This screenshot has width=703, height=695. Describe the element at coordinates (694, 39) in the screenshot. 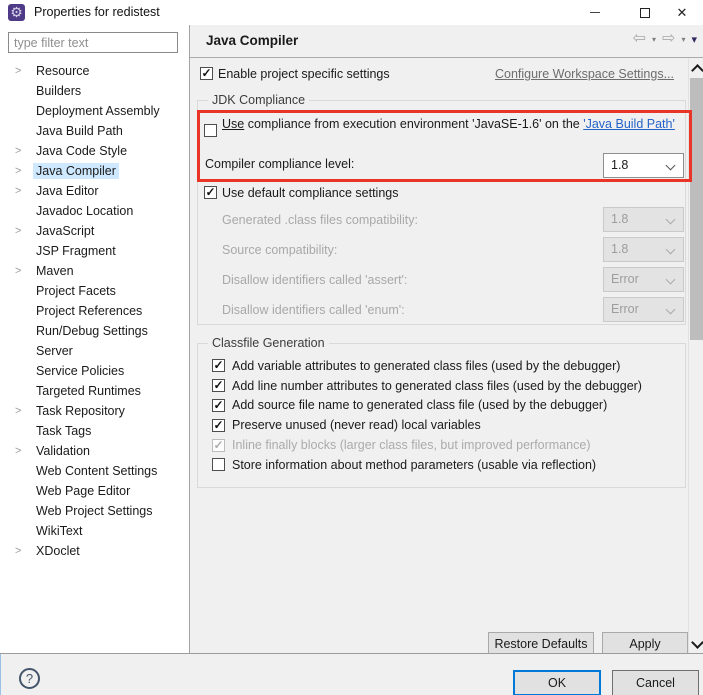

I see `view-menu-icon: ▾` at that location.